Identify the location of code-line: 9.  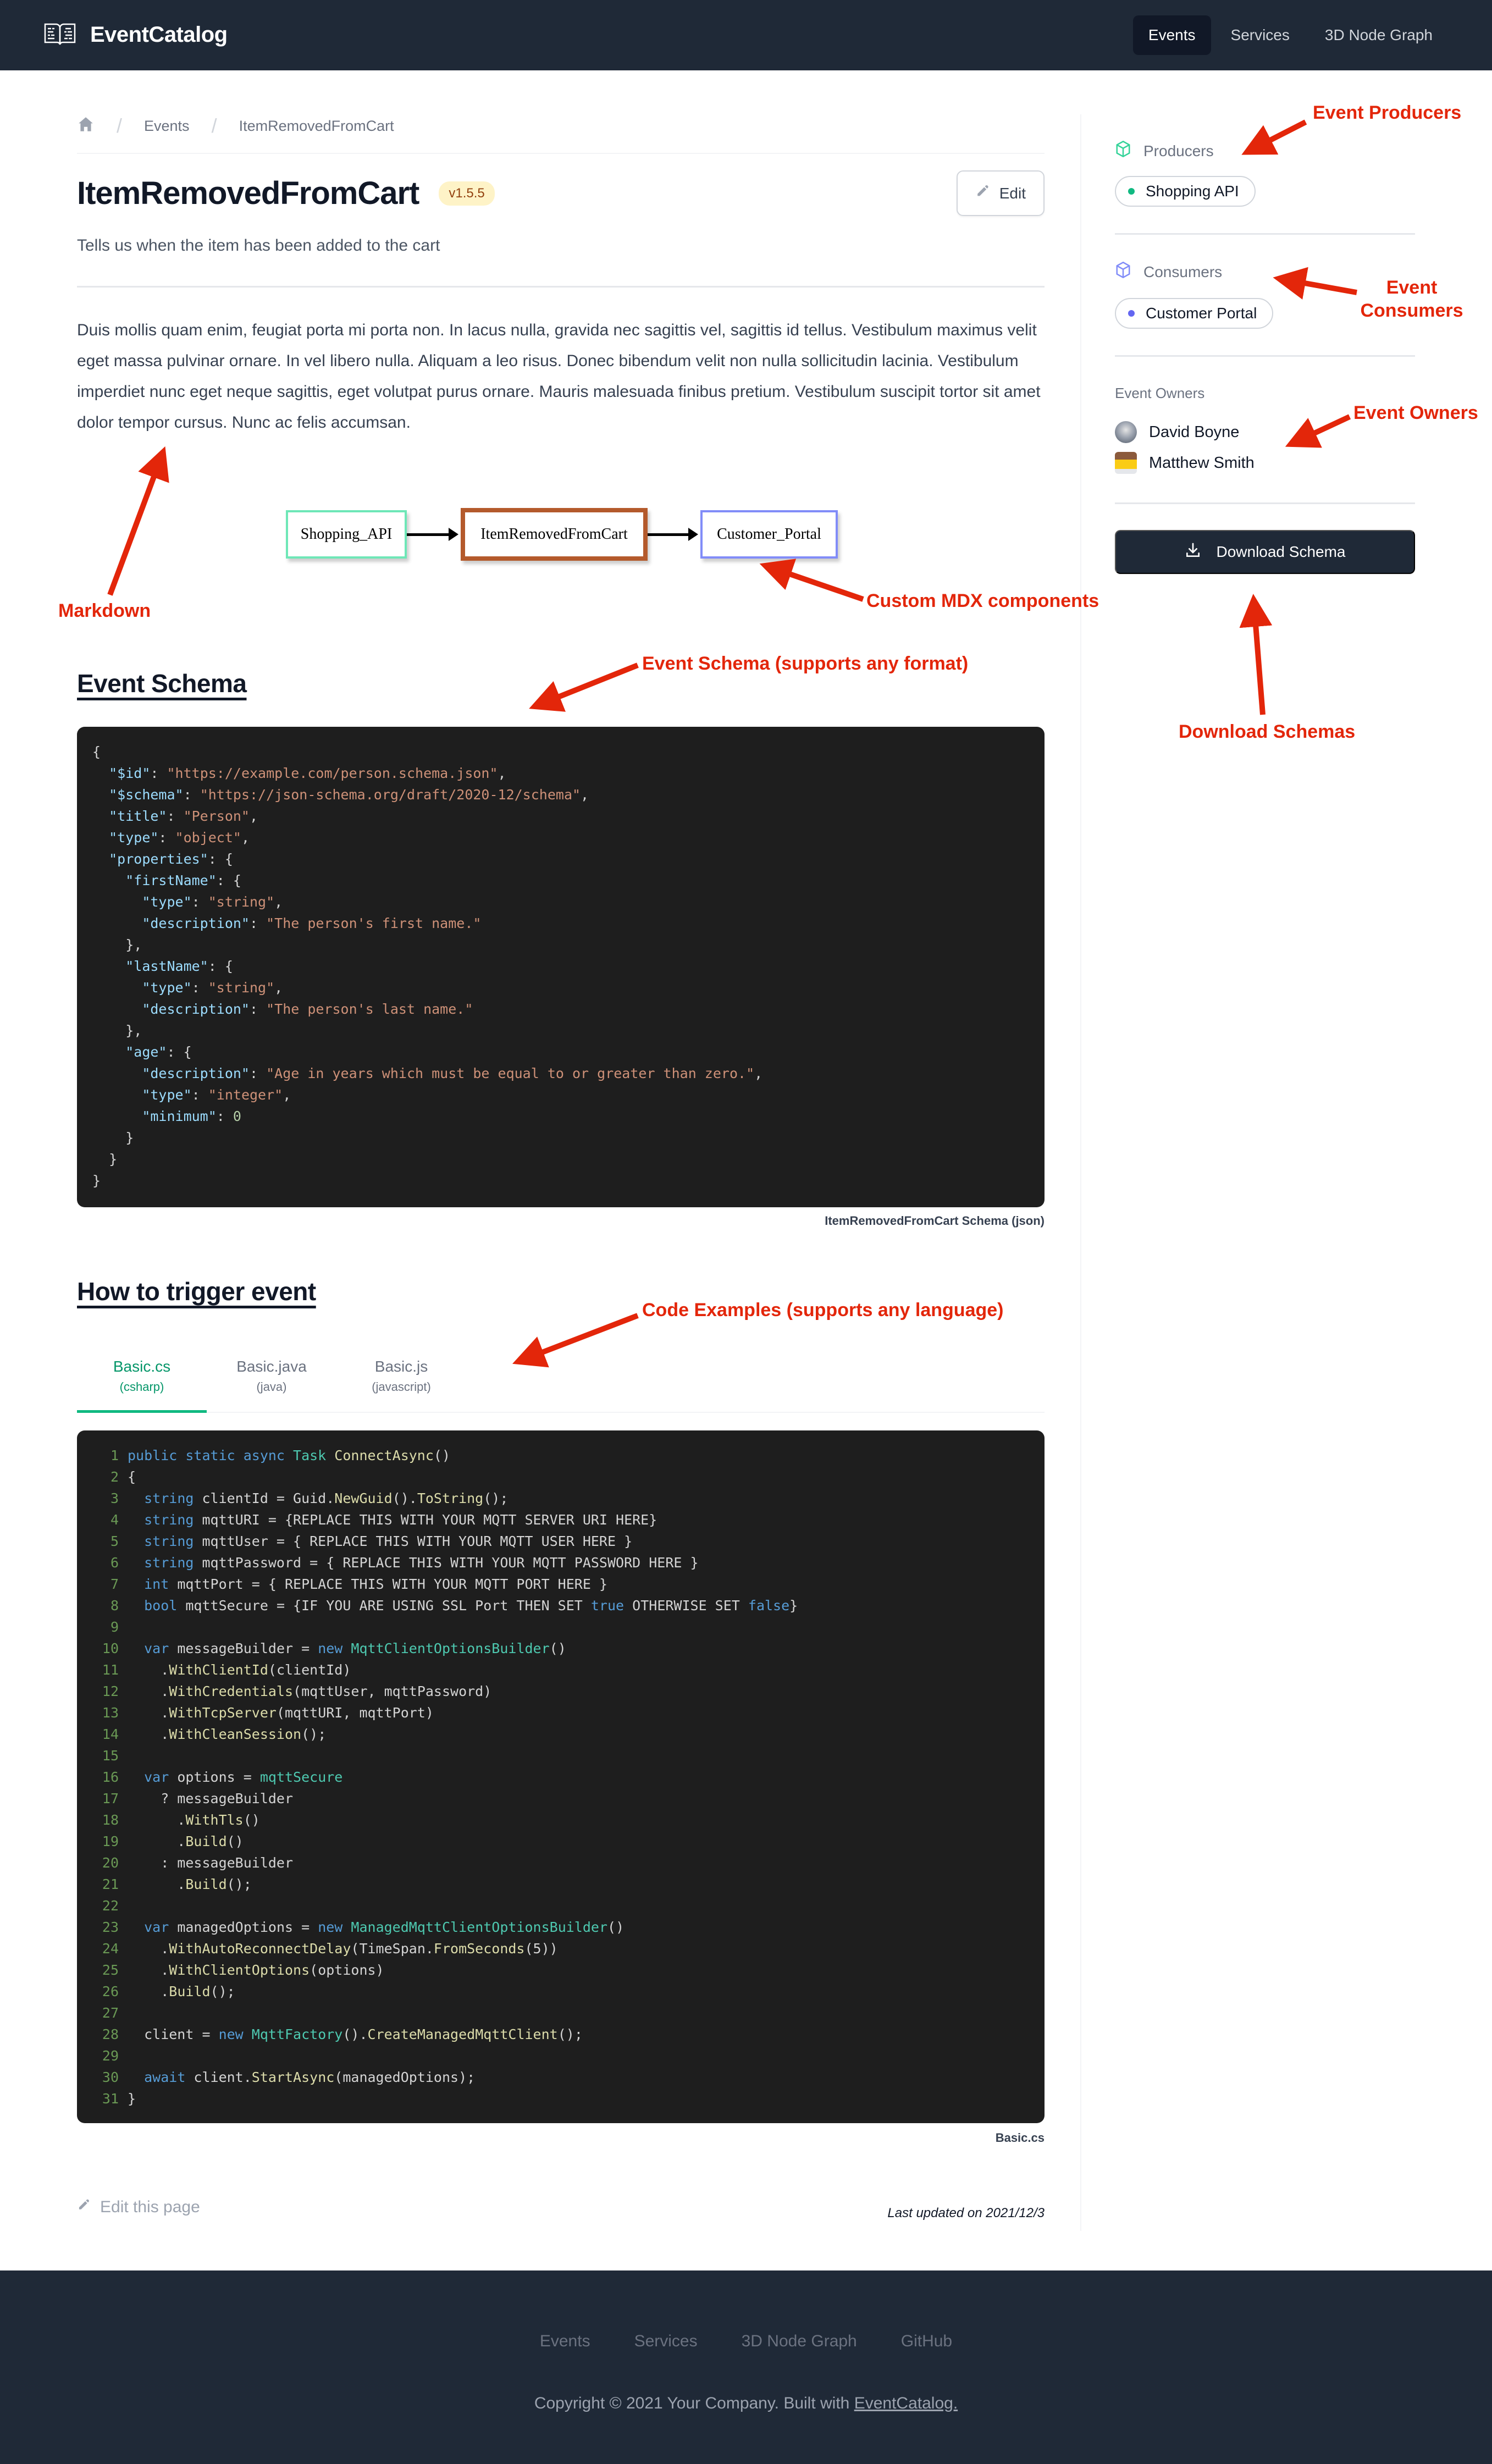
(560, 1627).